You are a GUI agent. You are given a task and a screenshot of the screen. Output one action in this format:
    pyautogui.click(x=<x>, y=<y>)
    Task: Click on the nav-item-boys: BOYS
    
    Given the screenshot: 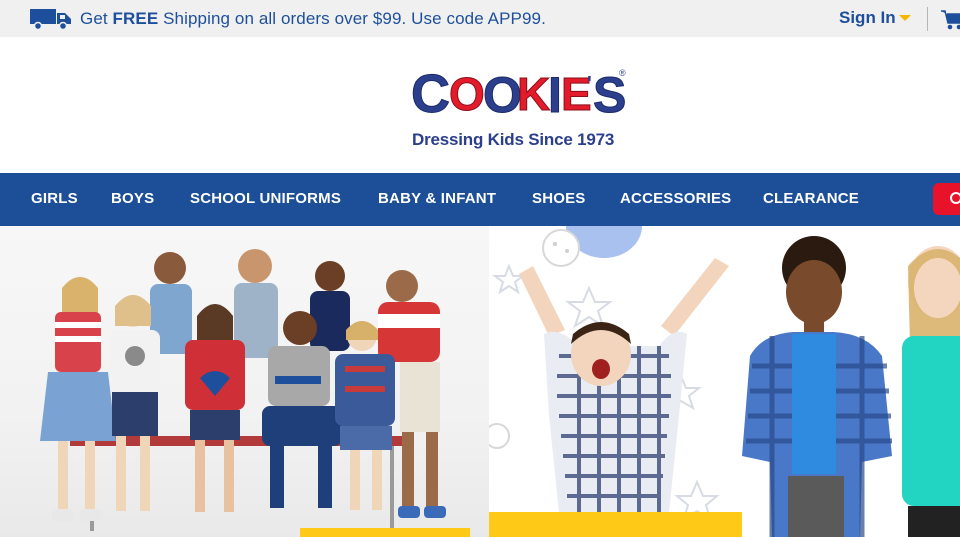 What is the action you would take?
    pyautogui.click(x=132, y=198)
    